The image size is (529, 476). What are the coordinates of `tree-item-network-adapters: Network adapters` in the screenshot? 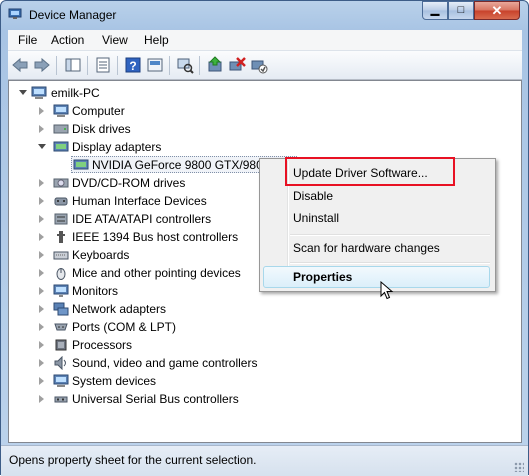 It's located at (159, 309).